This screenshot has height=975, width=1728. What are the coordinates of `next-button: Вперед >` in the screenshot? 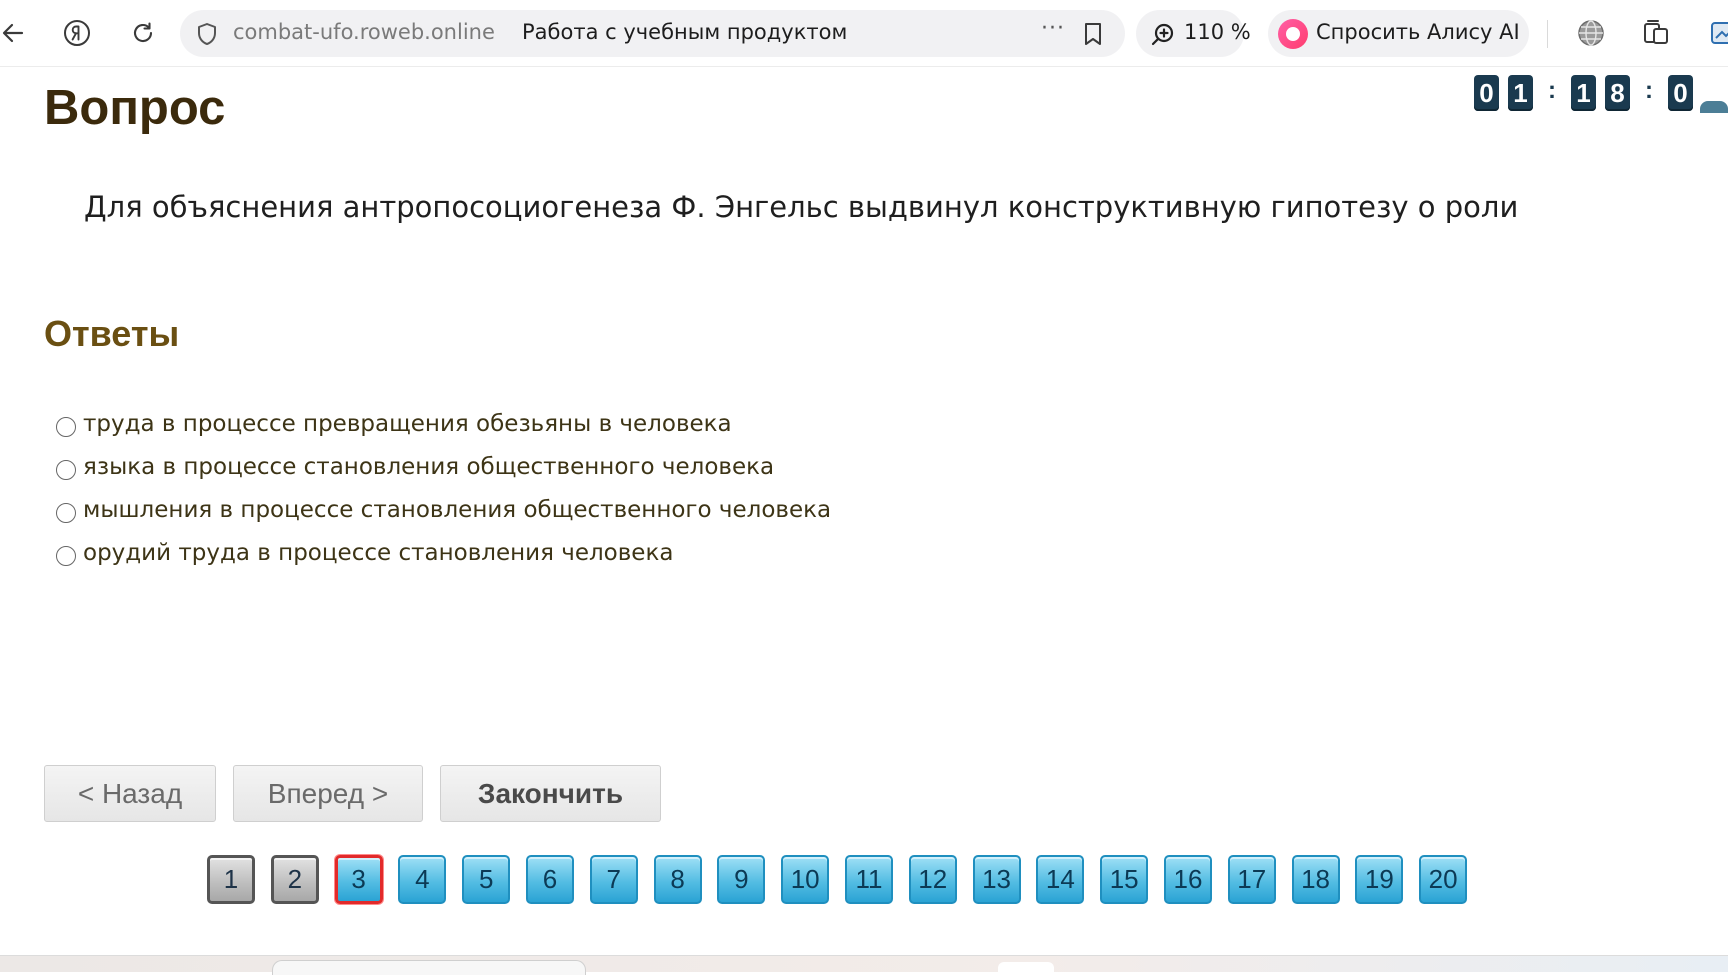 It's located at (328, 793).